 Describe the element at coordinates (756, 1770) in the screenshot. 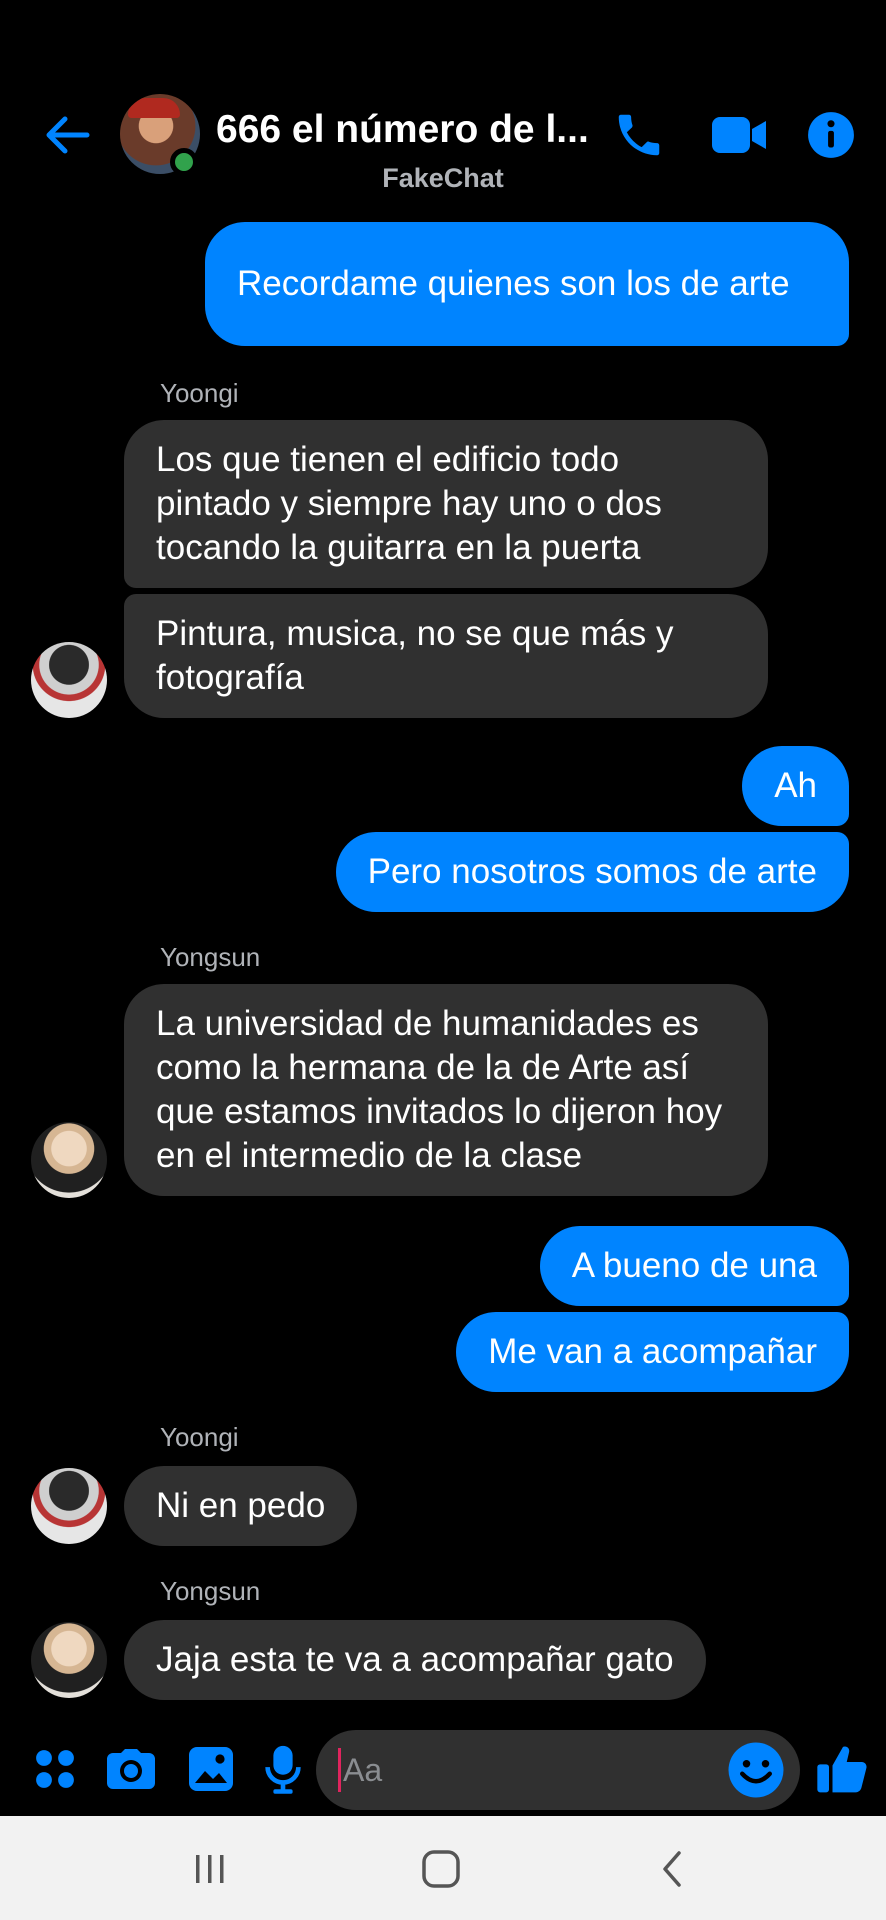

I see `emoji-icon` at that location.